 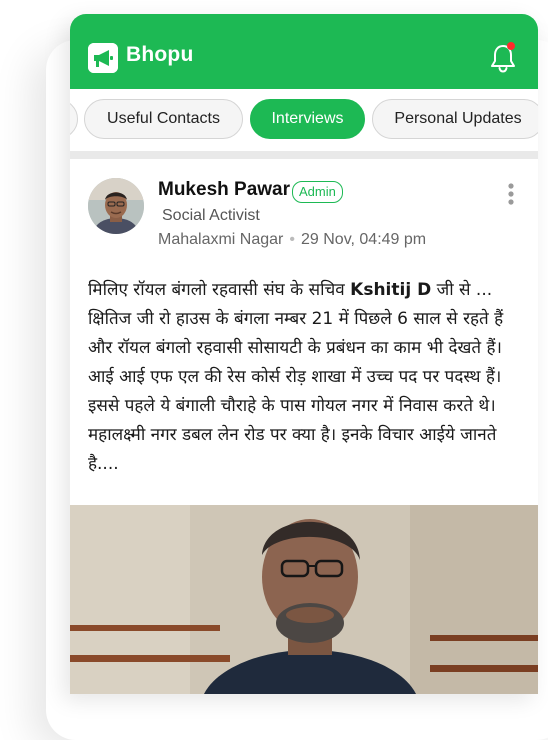 What do you see at coordinates (221, 239) in the screenshot?
I see `post-location: Mahalaxmi Nagar` at bounding box center [221, 239].